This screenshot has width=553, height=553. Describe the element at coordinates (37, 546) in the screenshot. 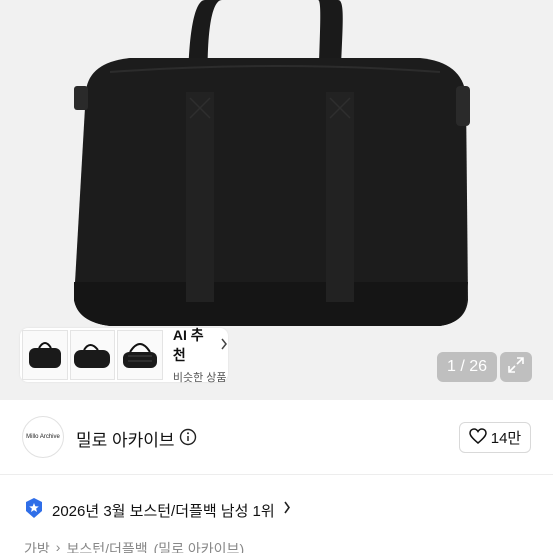

I see `breadcrumb-item: 가방` at that location.